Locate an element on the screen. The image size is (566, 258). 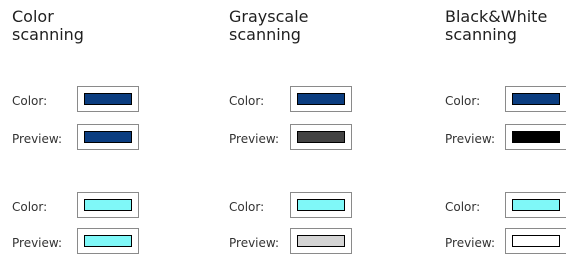
column-heading: Grayscale scanning is located at coordinates (268, 26).